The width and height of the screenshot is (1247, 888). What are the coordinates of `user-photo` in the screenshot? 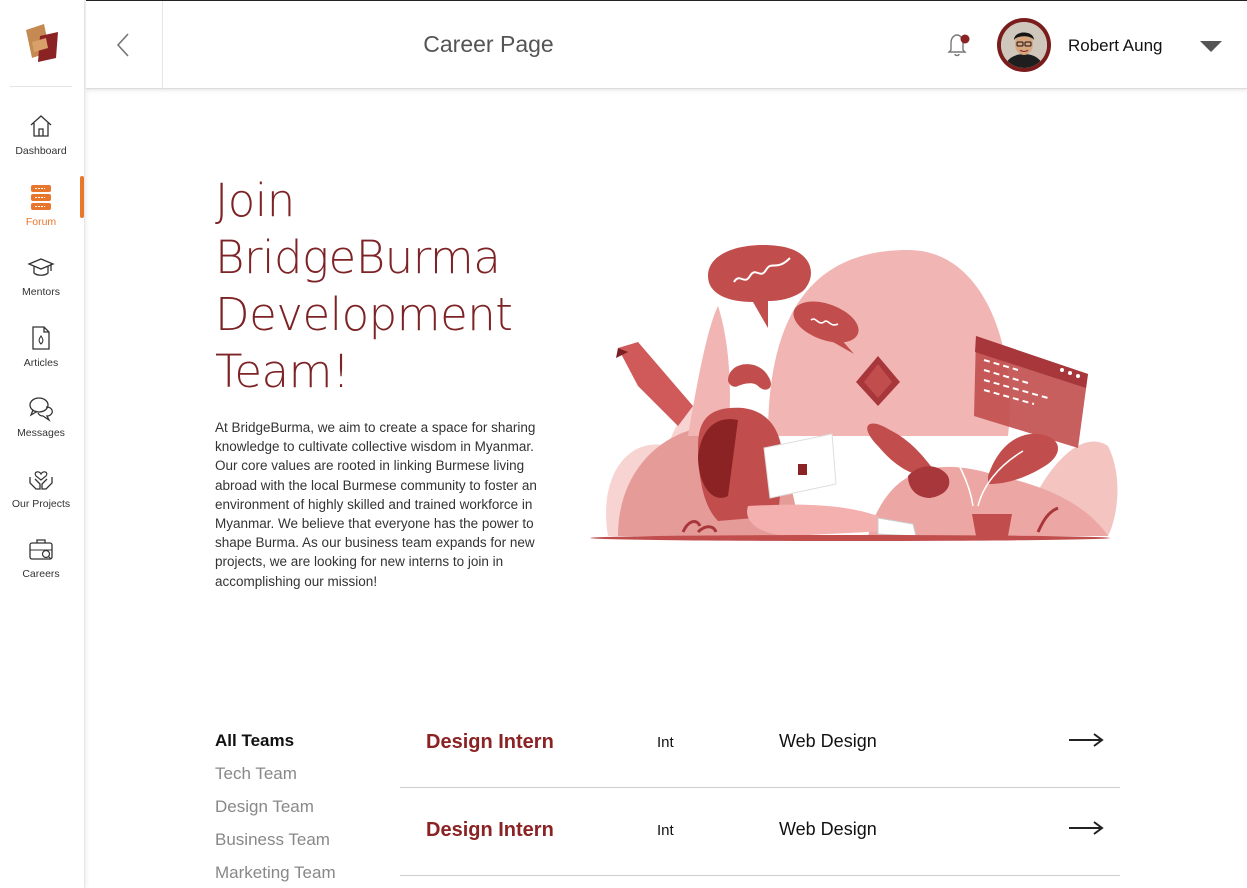 It's located at (1024, 45).